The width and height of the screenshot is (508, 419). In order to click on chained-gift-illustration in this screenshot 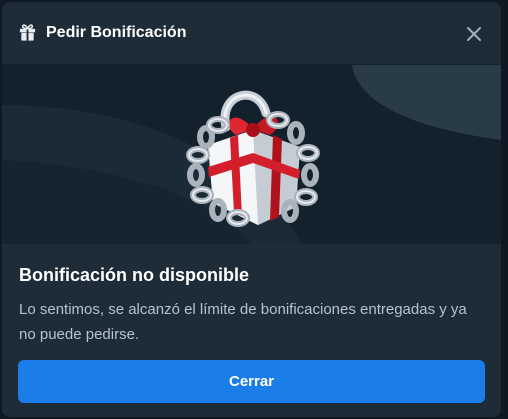, I will do `click(253, 158)`.